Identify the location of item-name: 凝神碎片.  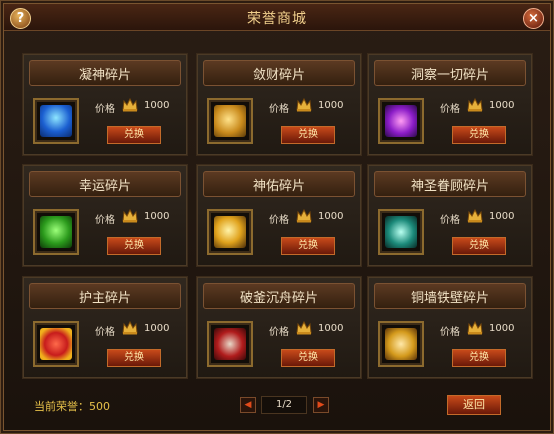
(104, 75).